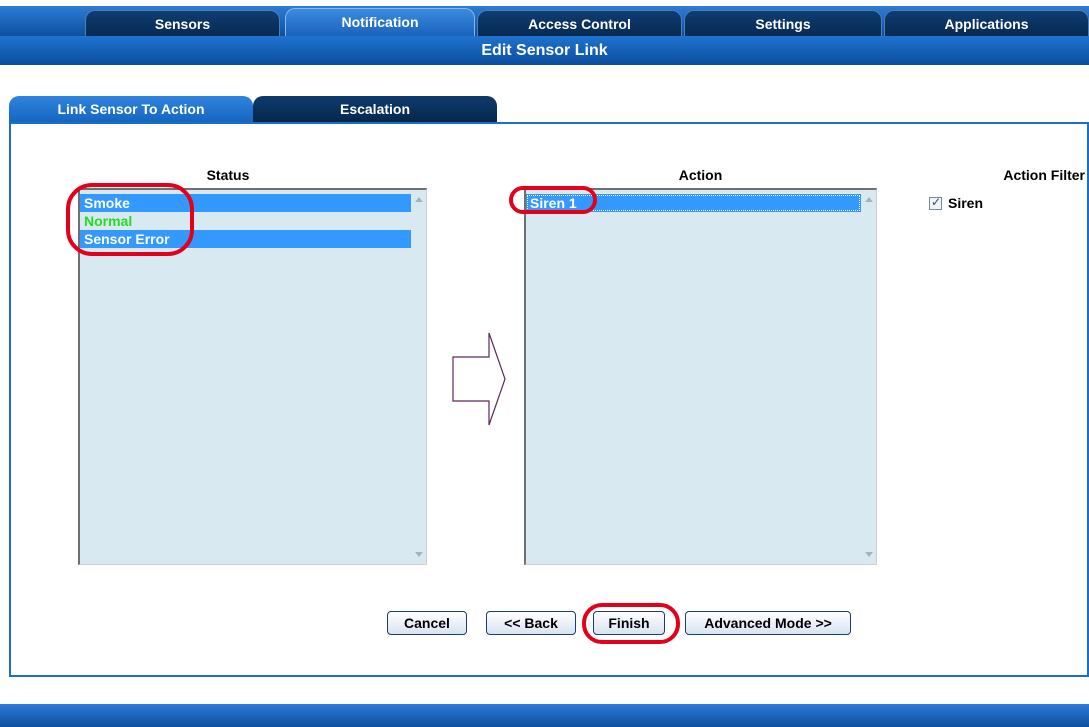 This screenshot has width=1089, height=727. I want to click on tab-access-control: Access Control, so click(579, 23).